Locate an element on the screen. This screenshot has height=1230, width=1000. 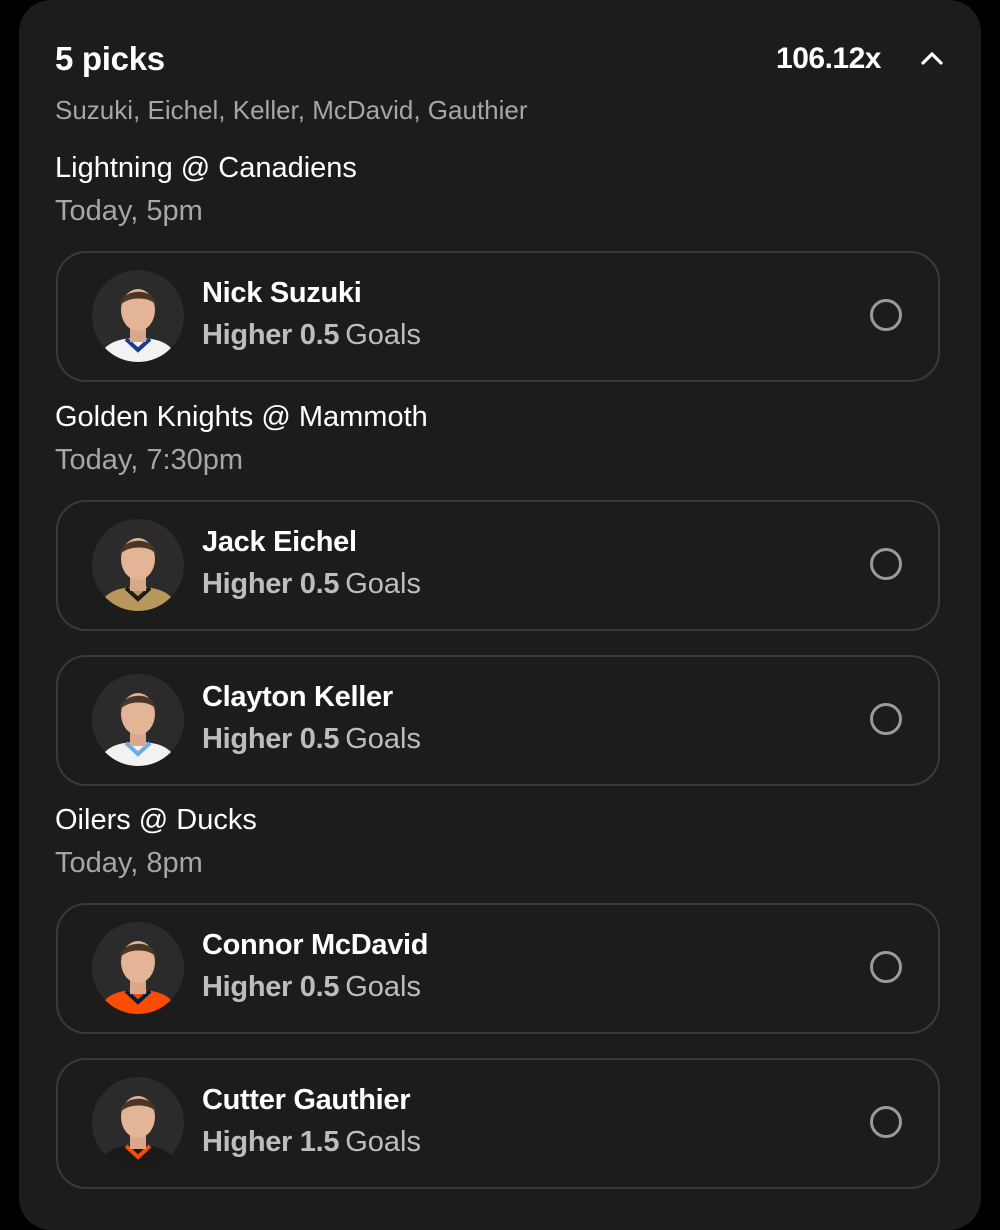
game-matchup: Lightning @ Canadiens is located at coordinates (206, 168).